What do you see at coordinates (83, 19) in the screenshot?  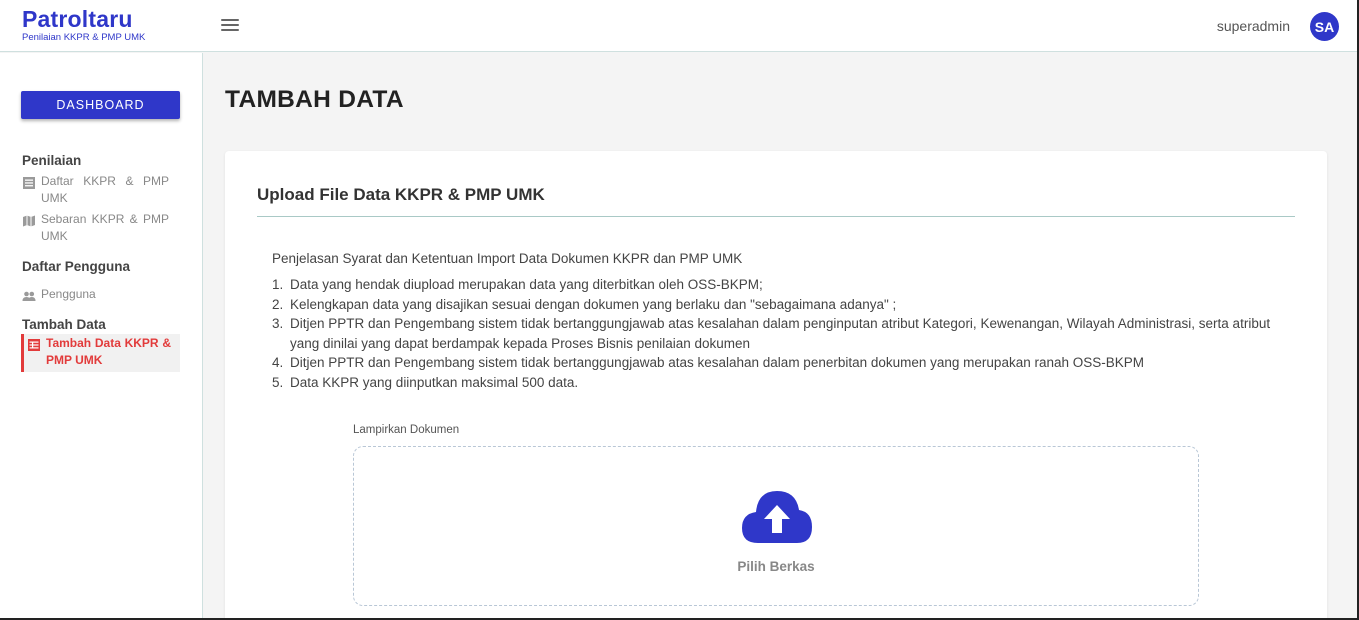 I see `brand-title: Patroltaru` at bounding box center [83, 19].